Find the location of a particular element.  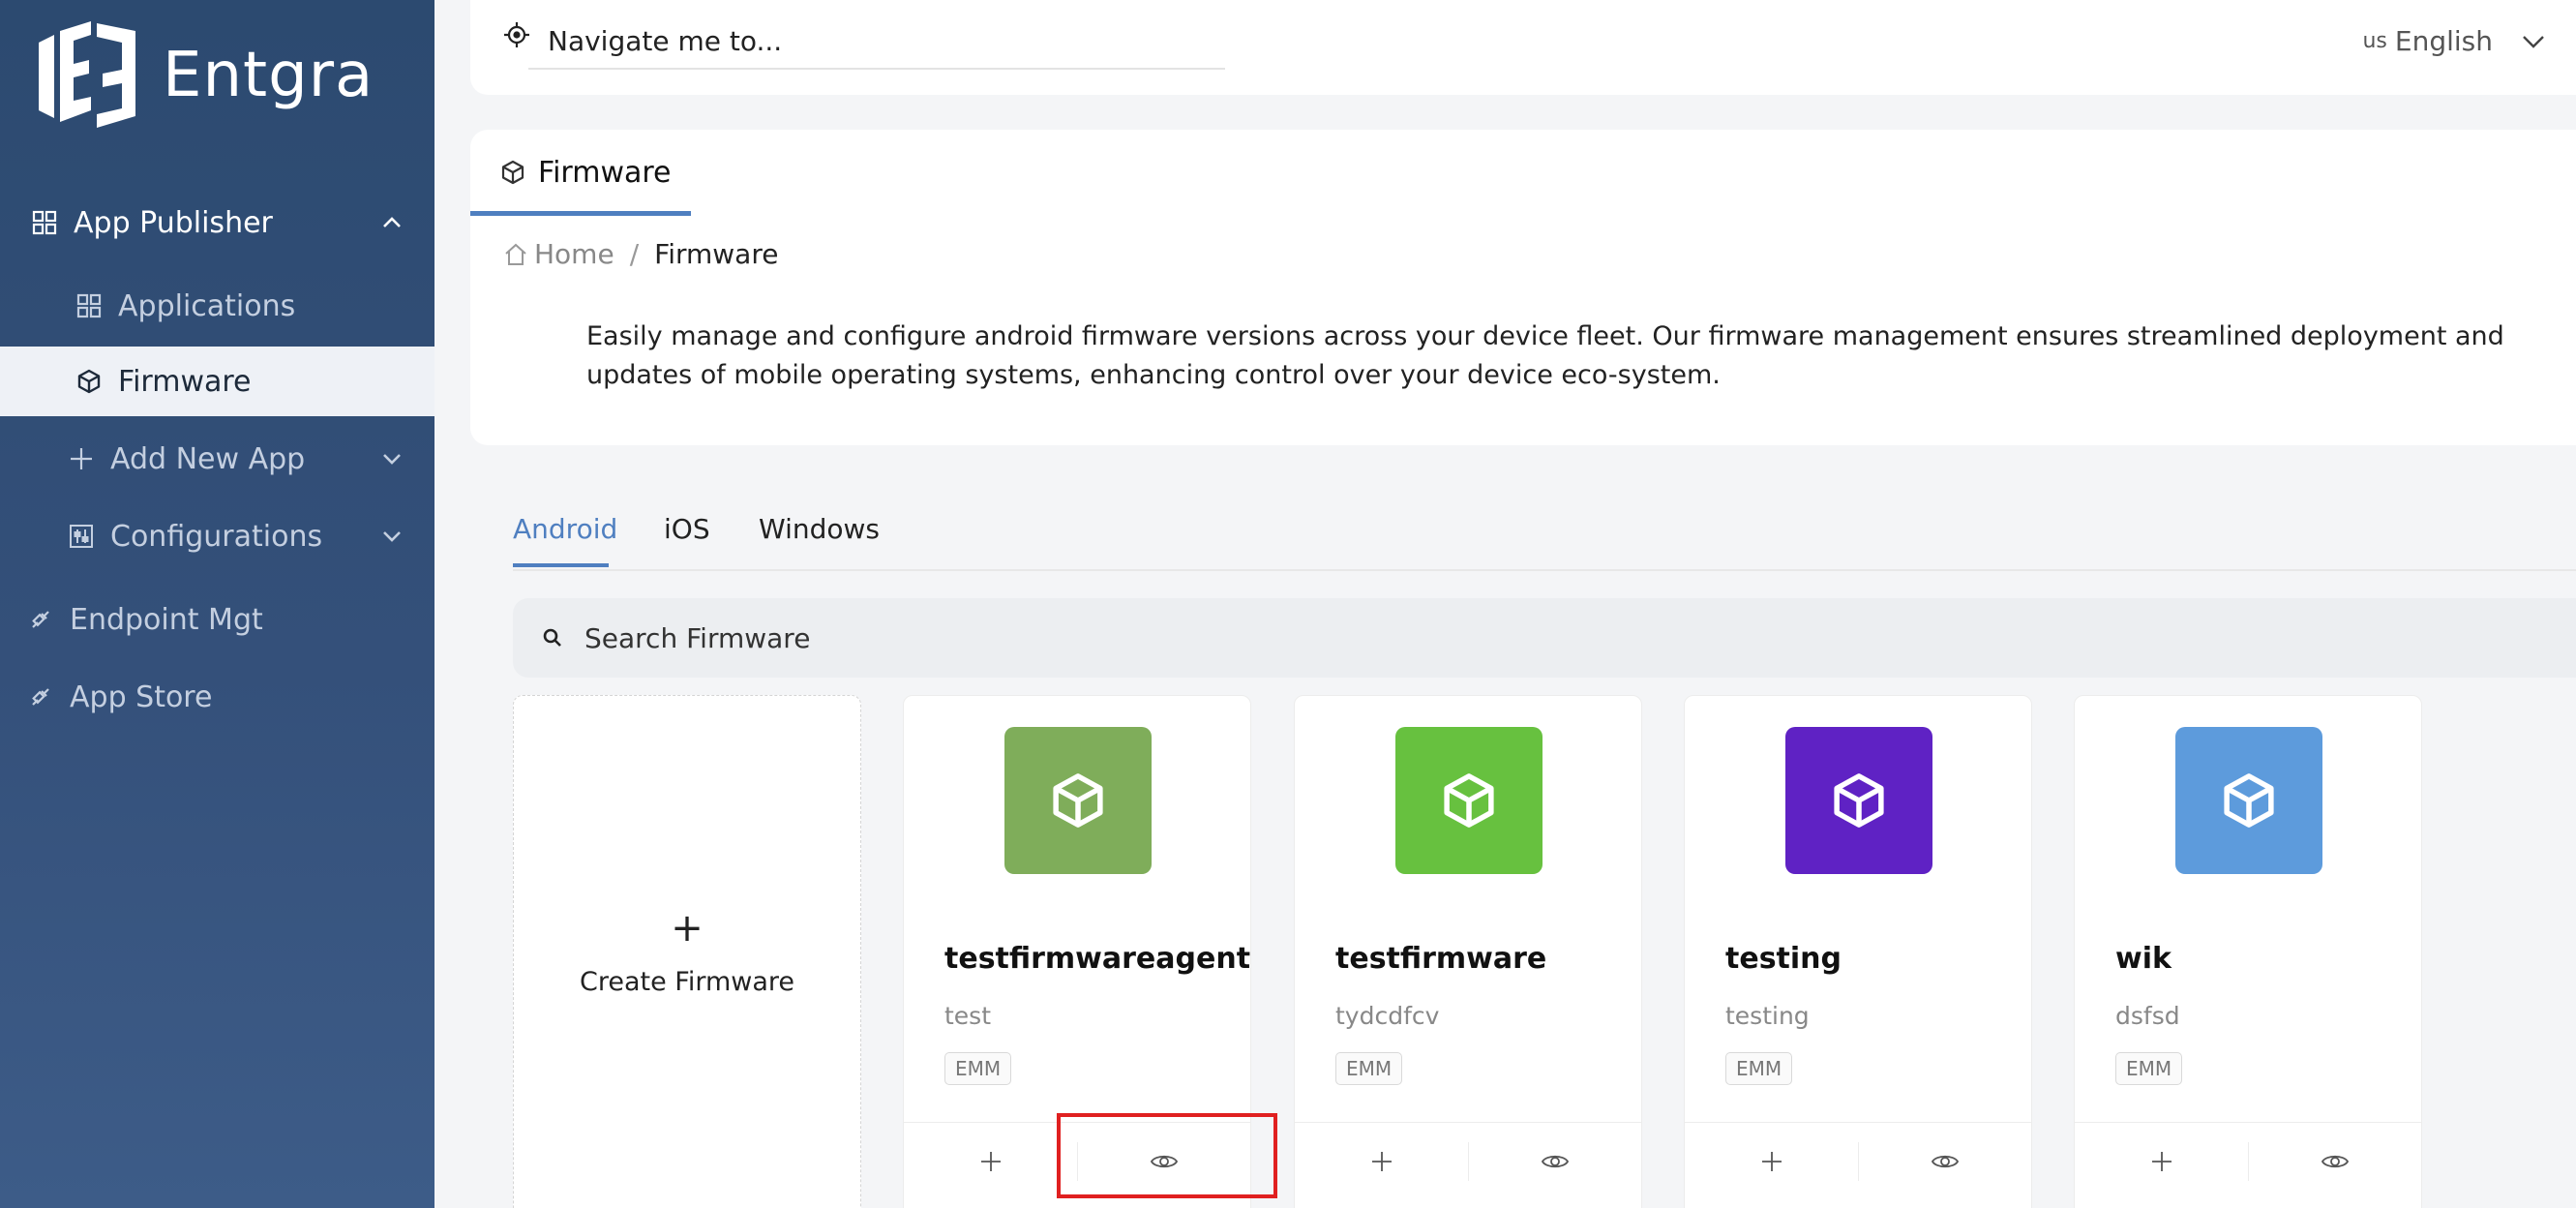

tab-ios: iOS is located at coordinates (687, 529).